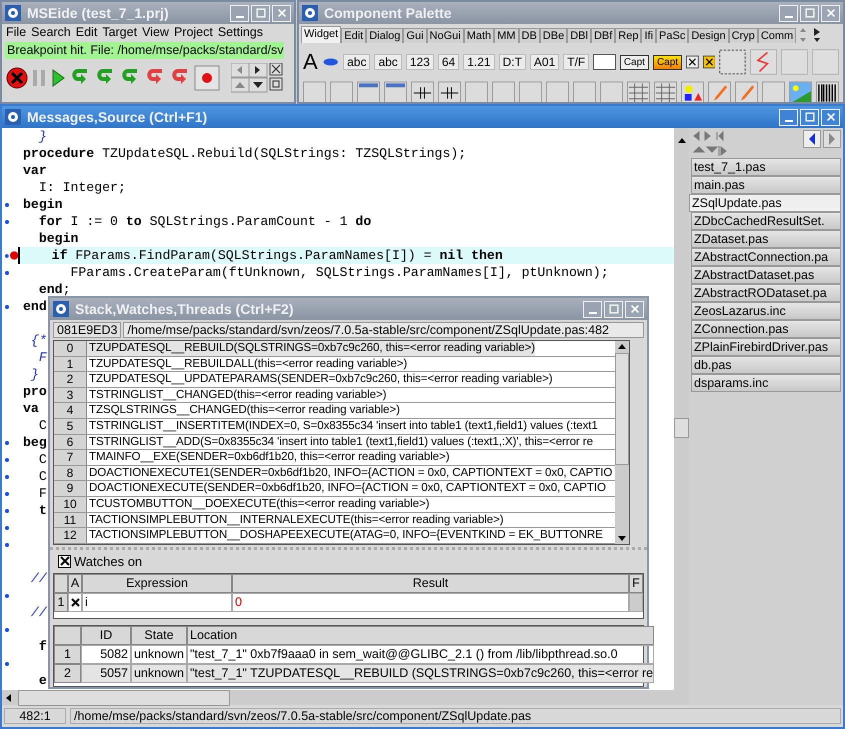 The image size is (845, 729). Describe the element at coordinates (576, 62) in the screenshot. I see `component-item: T/F` at that location.